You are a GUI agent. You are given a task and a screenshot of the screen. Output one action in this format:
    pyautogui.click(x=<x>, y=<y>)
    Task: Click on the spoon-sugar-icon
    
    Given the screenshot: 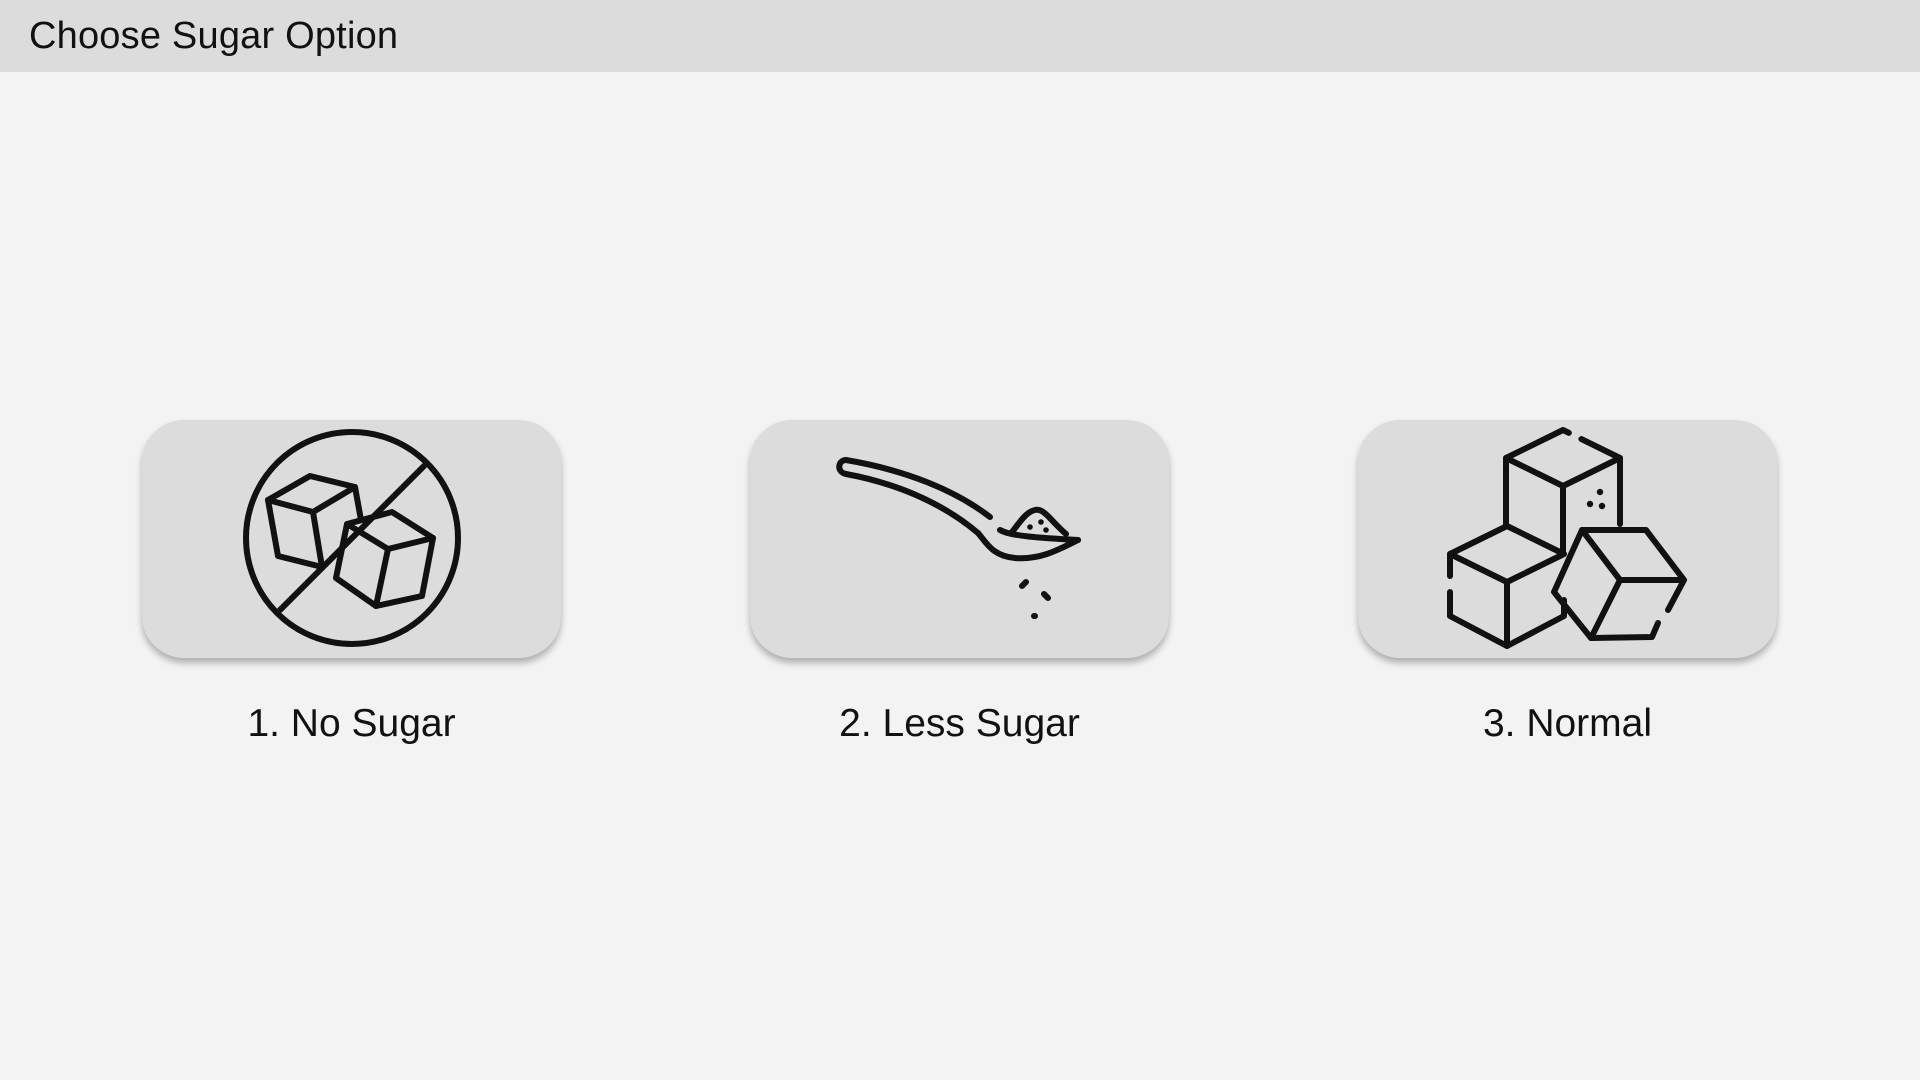 What is the action you would take?
    pyautogui.click(x=958, y=538)
    